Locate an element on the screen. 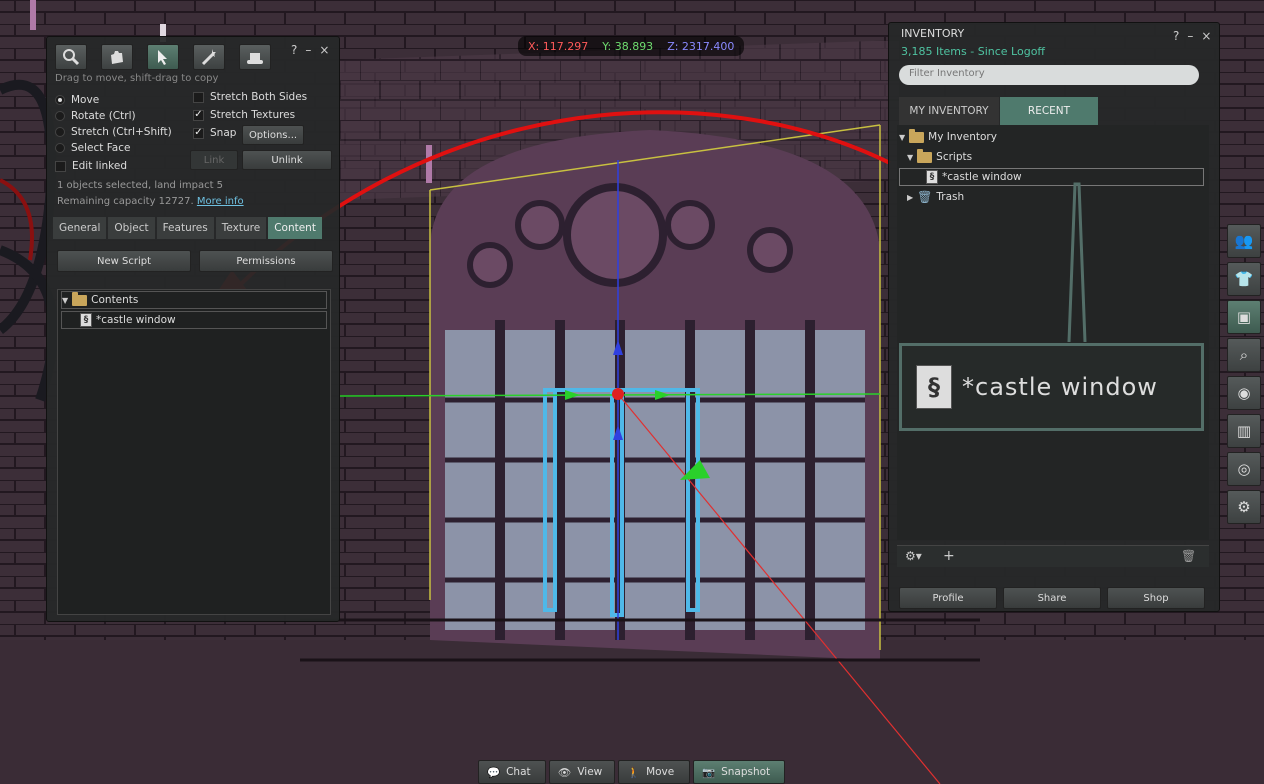 This screenshot has height=784, width=1264. focus-tool-button is located at coordinates (71, 57).